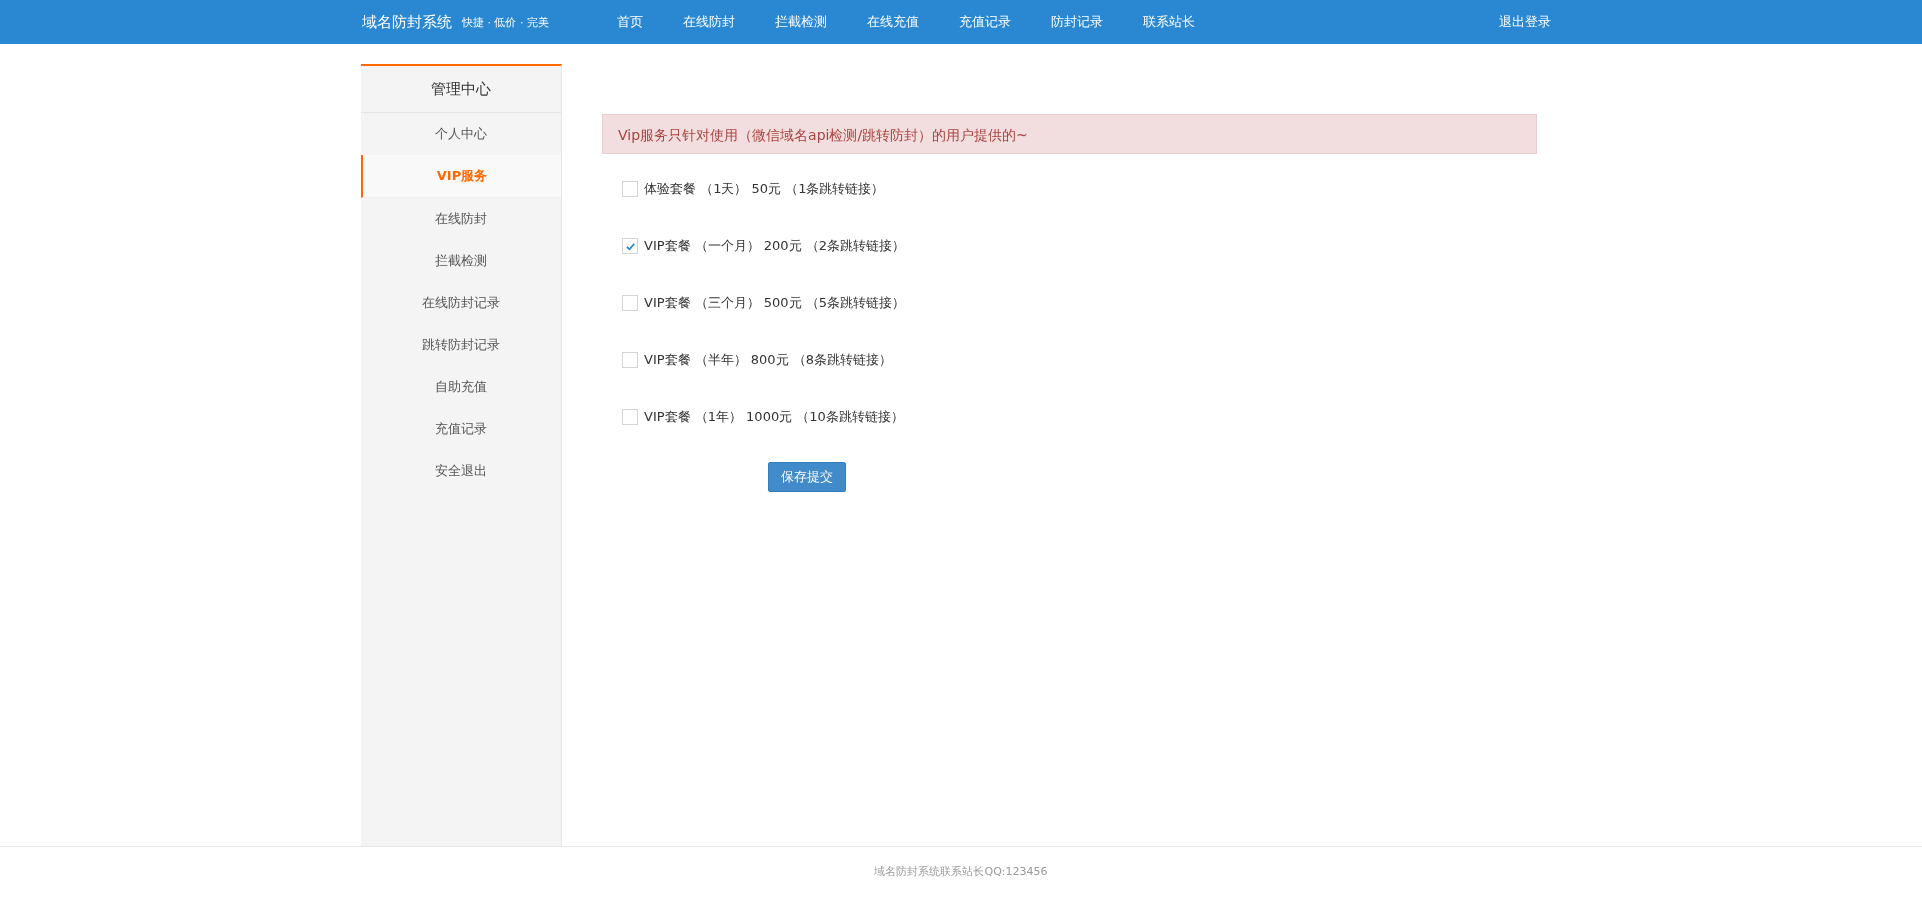  I want to click on site-slogan: 快捷 · 低价 · 完美, so click(505, 22).